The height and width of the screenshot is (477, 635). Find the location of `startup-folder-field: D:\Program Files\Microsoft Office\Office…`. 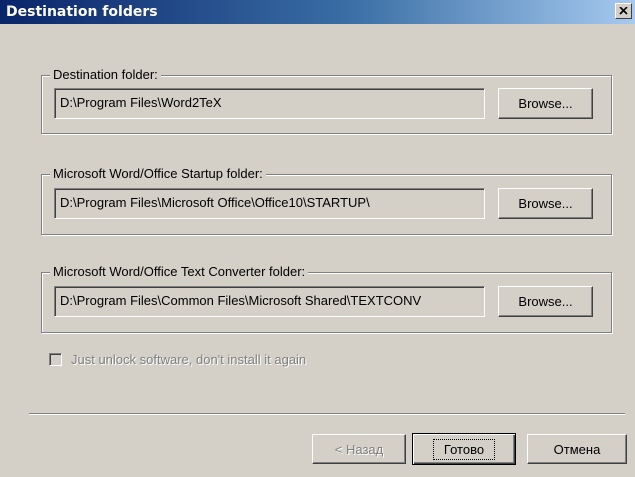

startup-folder-field: D:\Program Files\Microsoft Office\Office… is located at coordinates (269, 203).